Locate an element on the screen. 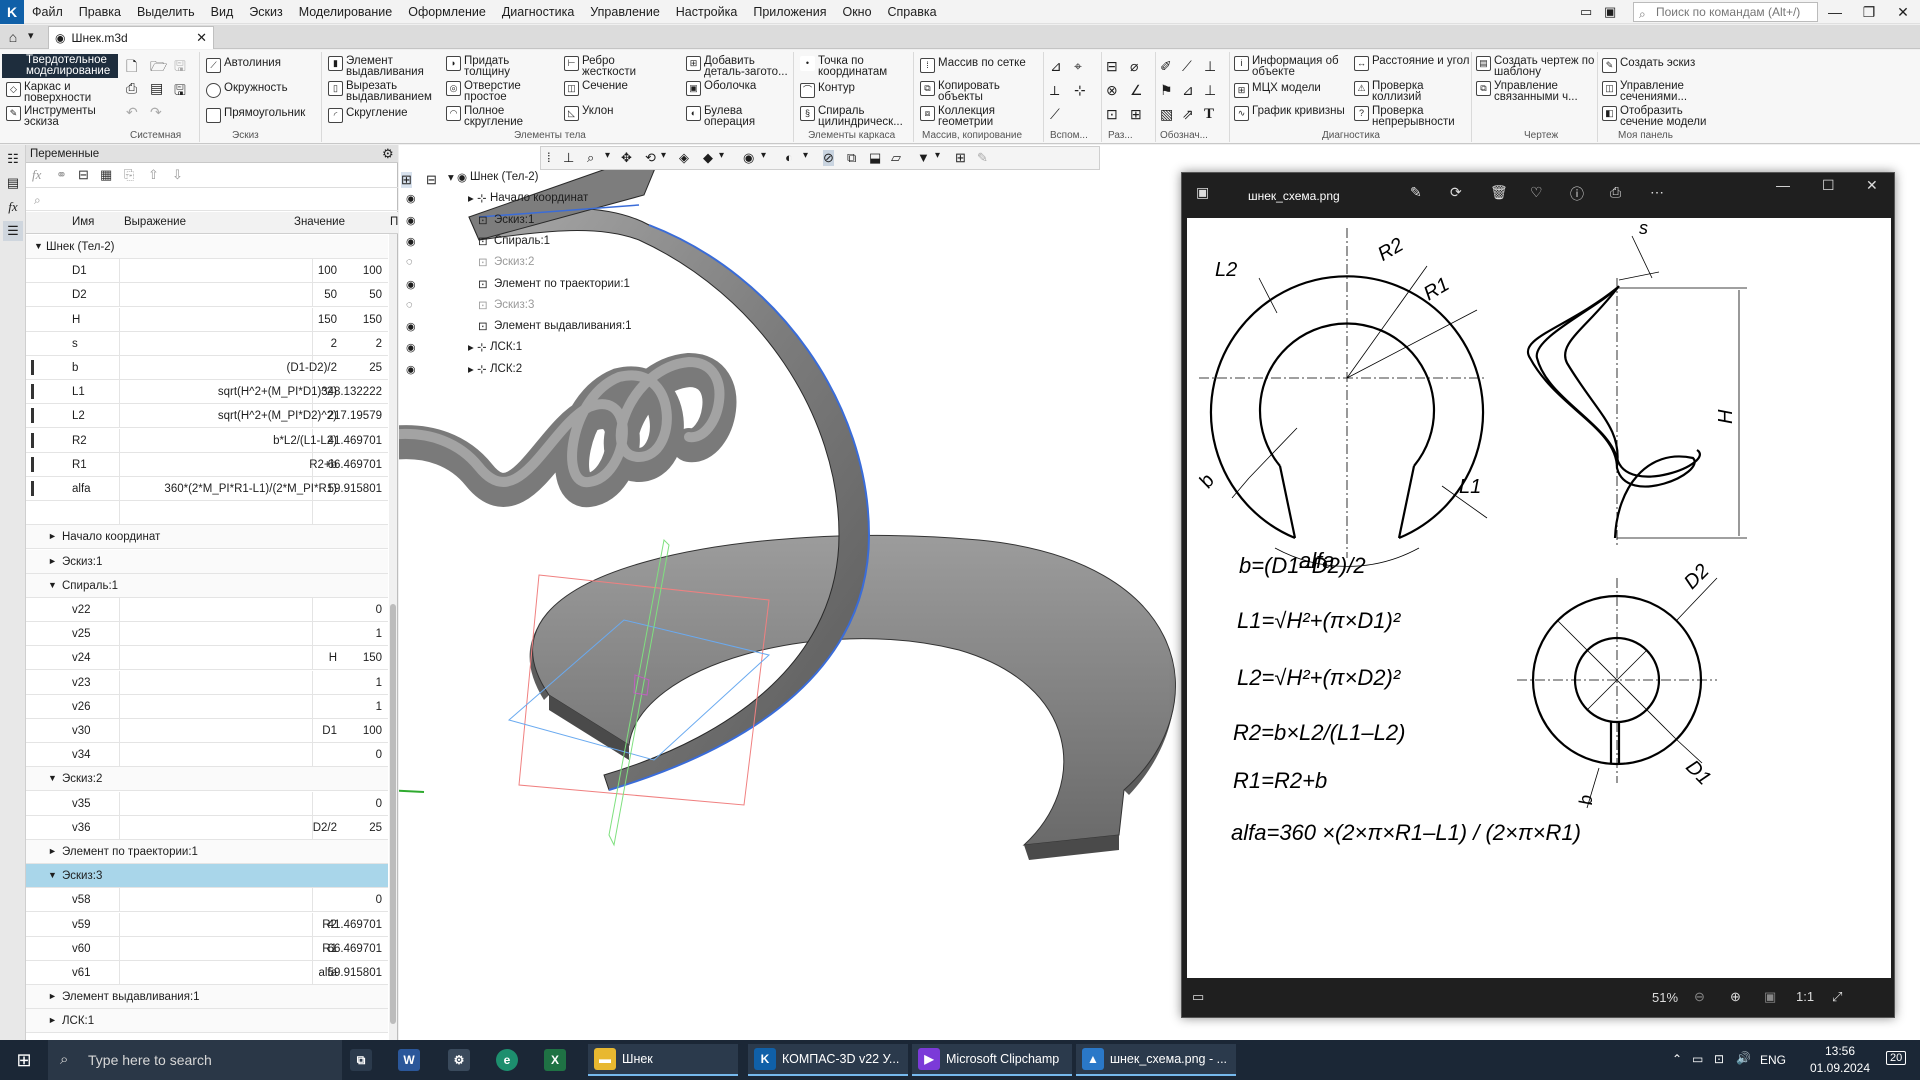 This screenshot has height=1080, width=1920. orientation-icon: ⊥ is located at coordinates (568, 158).